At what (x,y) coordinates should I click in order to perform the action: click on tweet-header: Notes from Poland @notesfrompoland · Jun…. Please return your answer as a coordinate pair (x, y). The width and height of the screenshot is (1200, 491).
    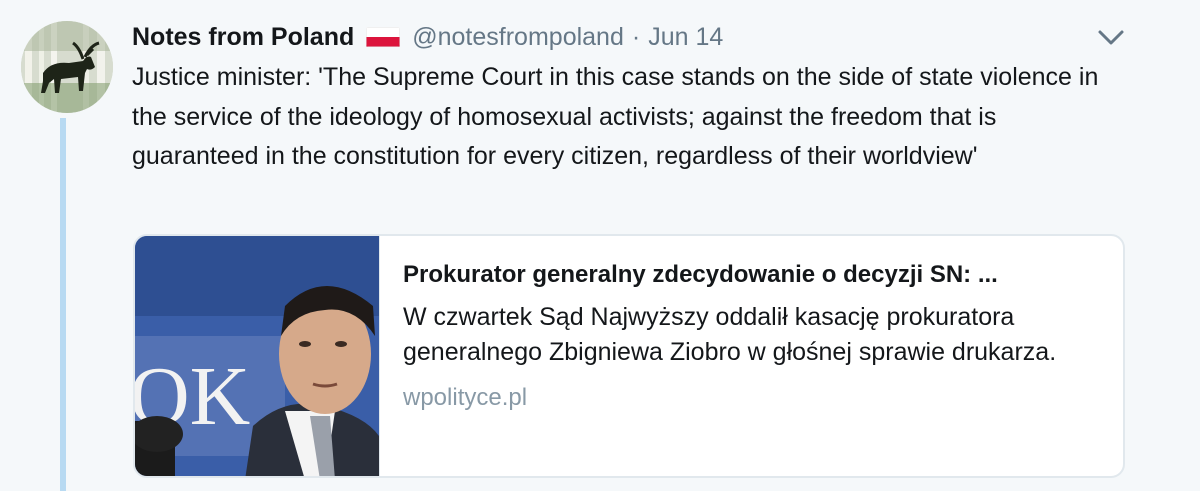
    Looking at the image, I should click on (427, 37).